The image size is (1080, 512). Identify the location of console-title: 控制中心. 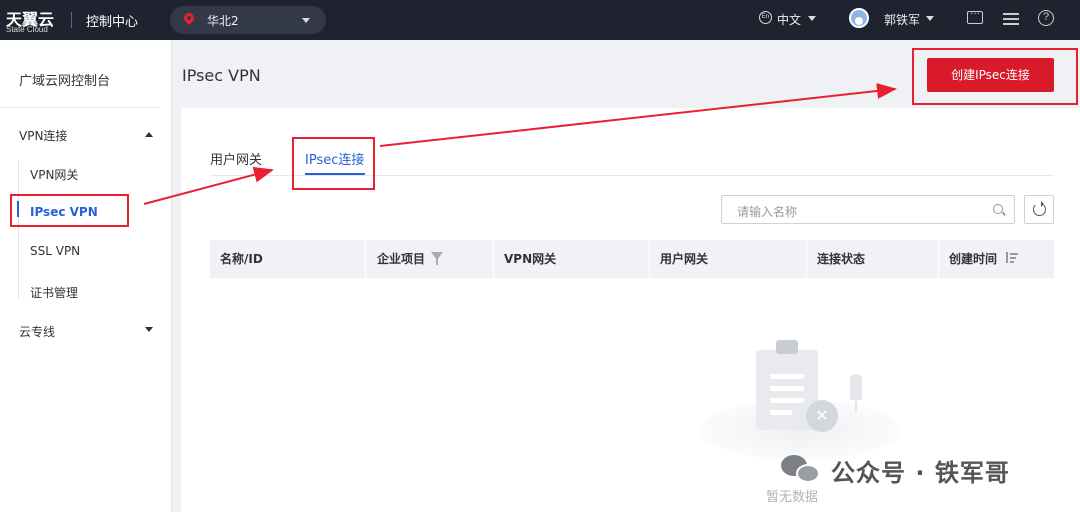
(112, 20).